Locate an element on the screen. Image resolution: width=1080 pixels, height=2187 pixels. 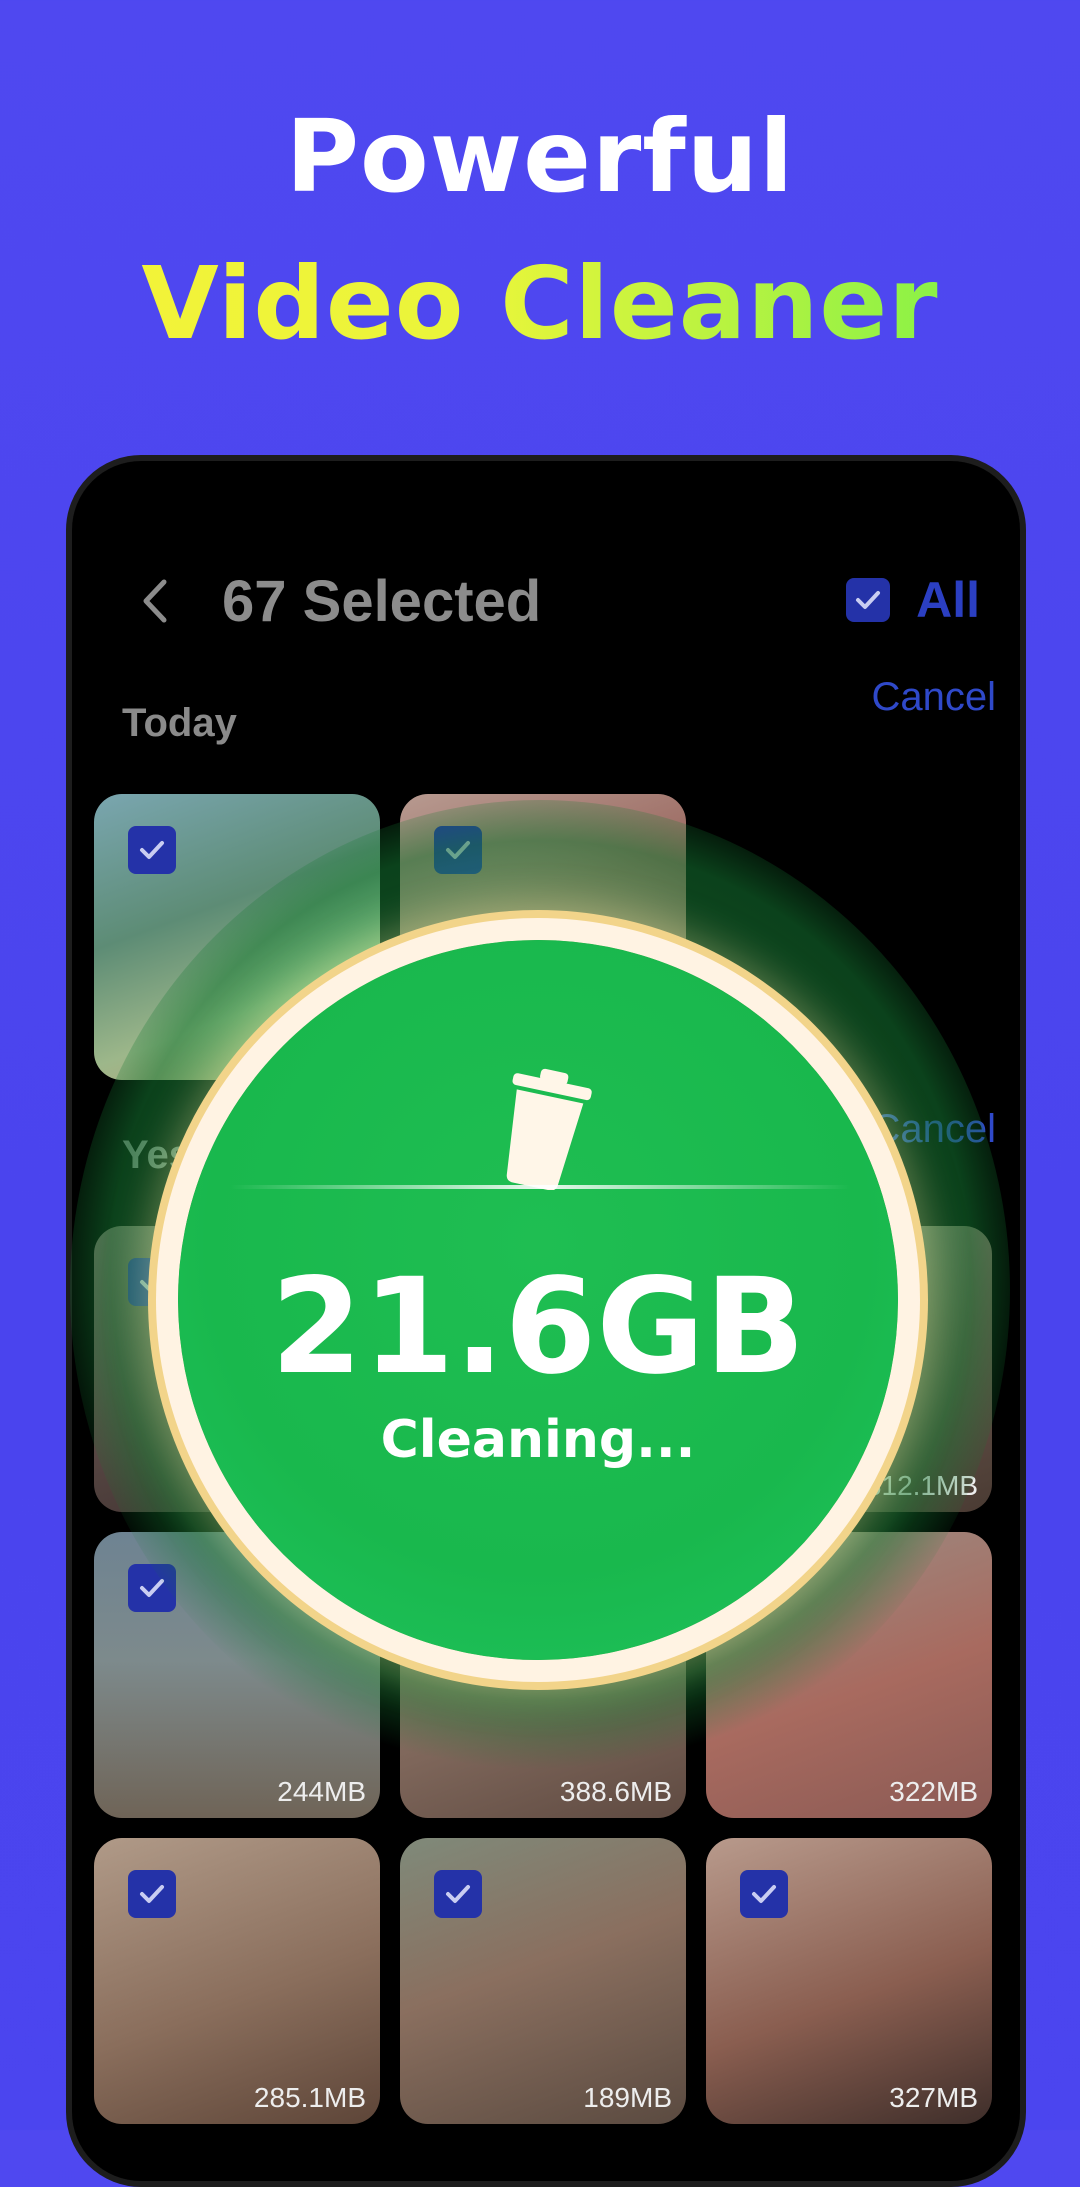
video-size: 327MB is located at coordinates (933, 2097).